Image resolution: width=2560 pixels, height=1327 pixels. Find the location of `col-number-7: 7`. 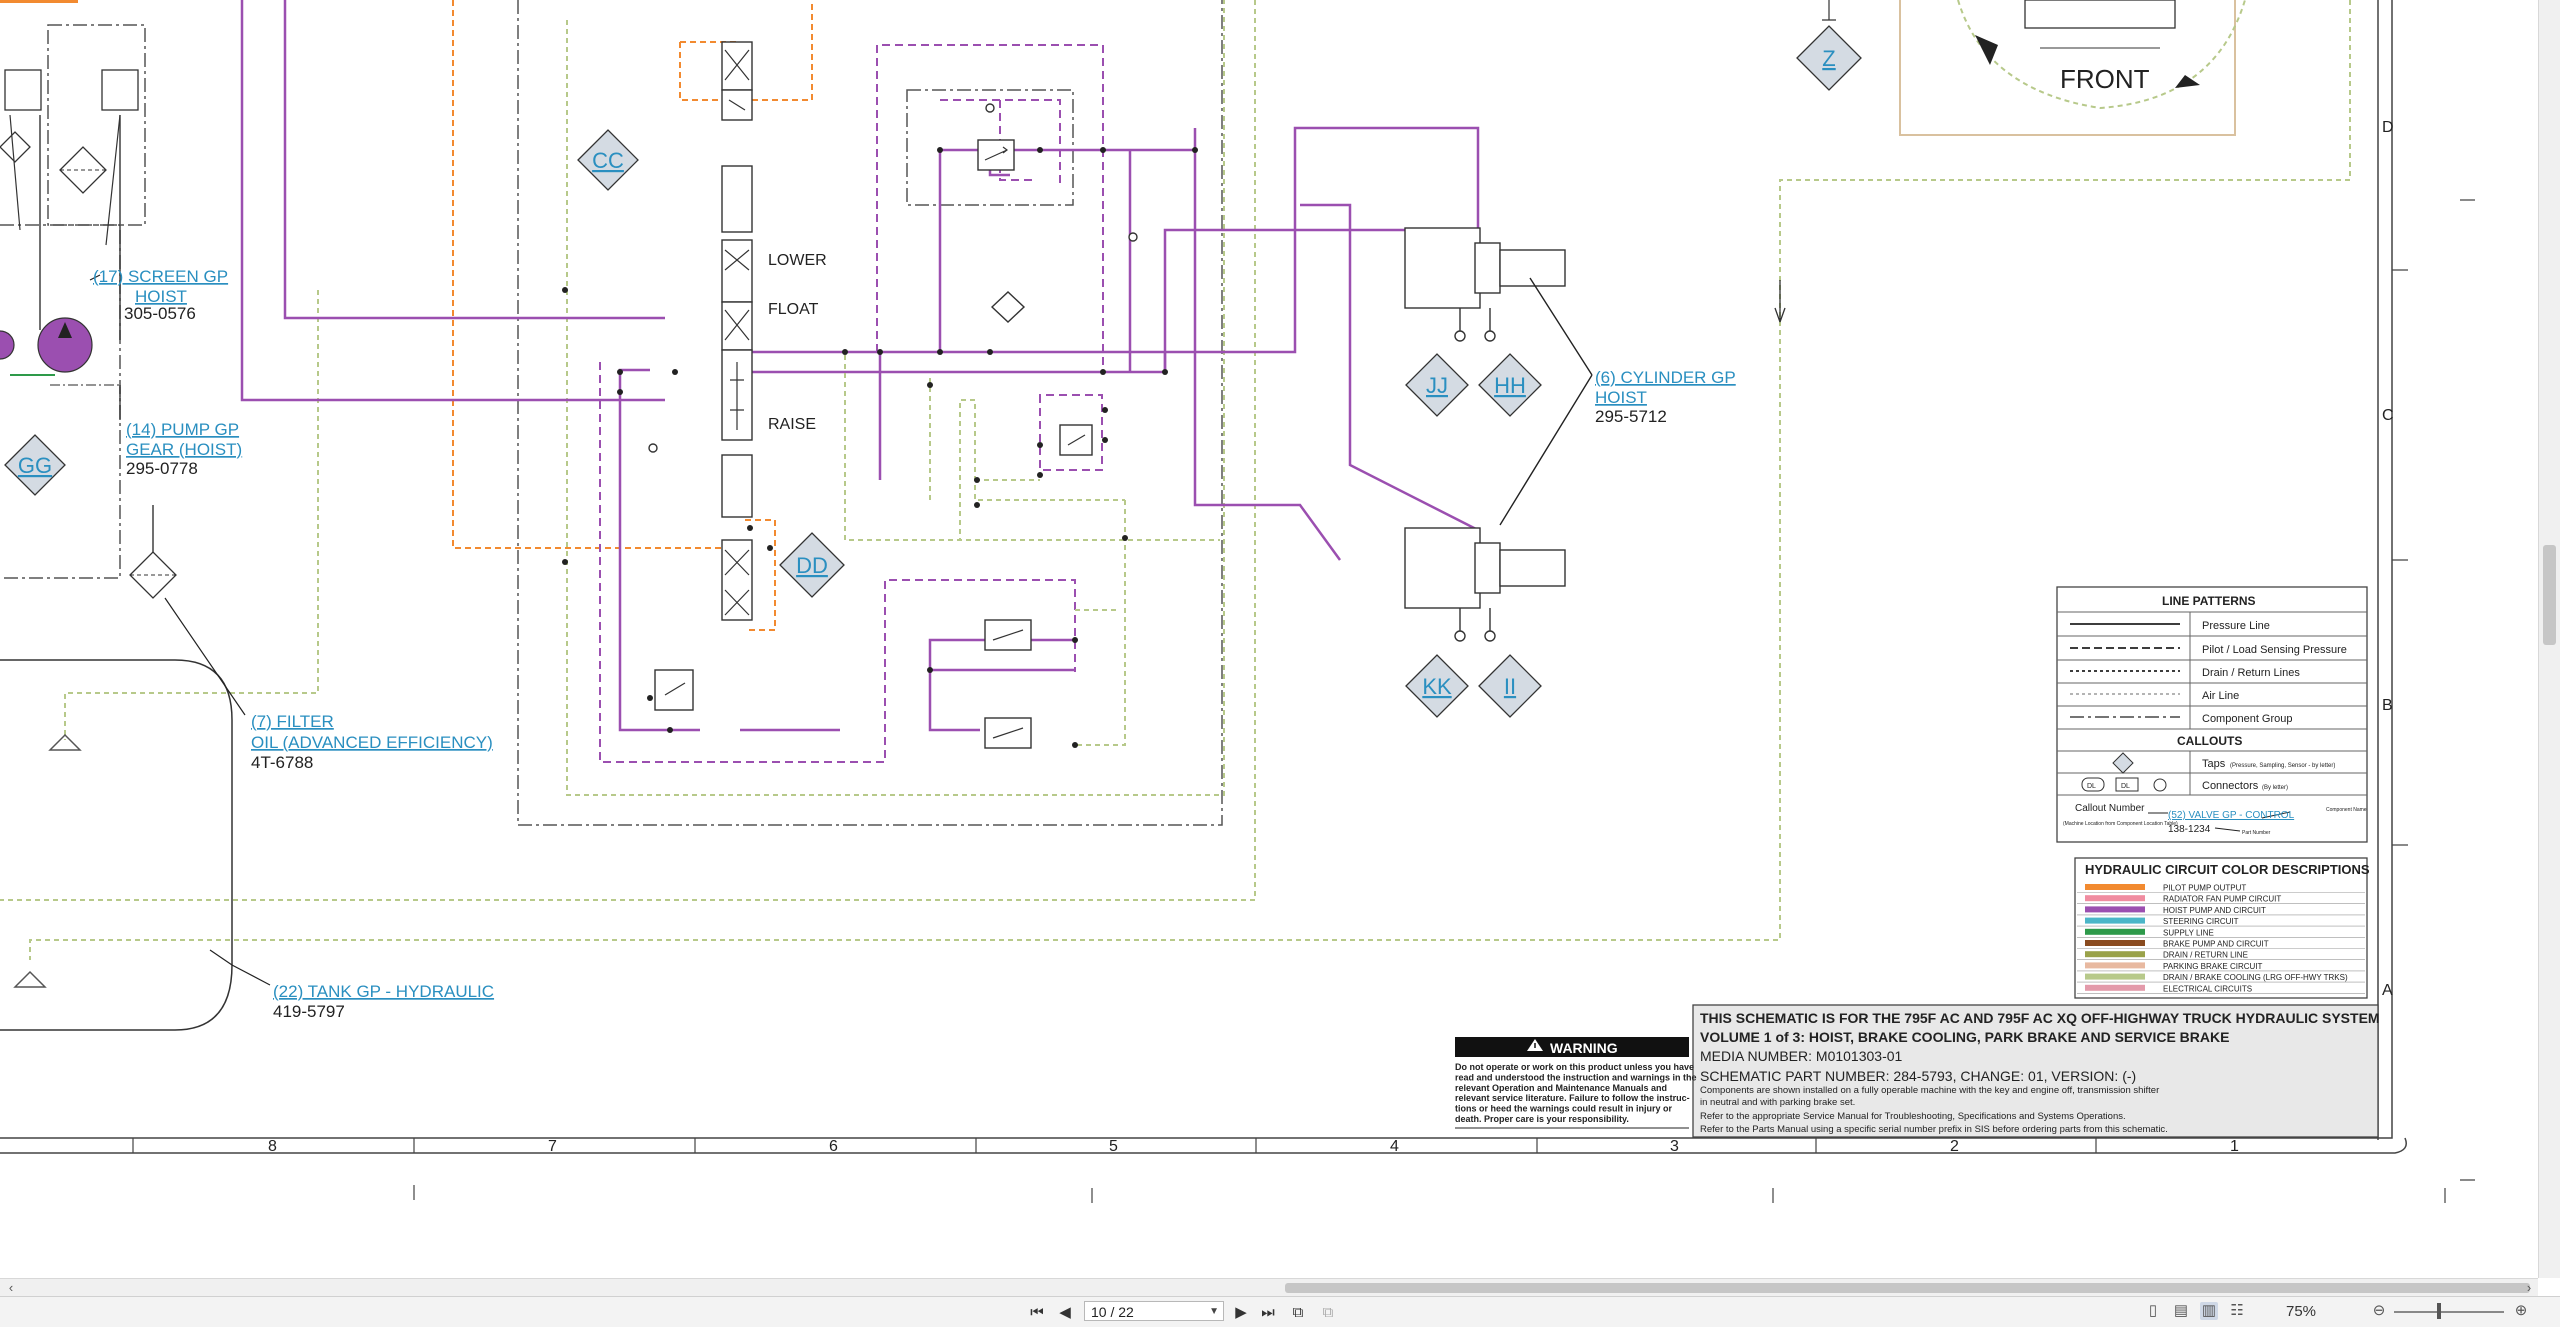

col-number-7: 7 is located at coordinates (552, 1146).